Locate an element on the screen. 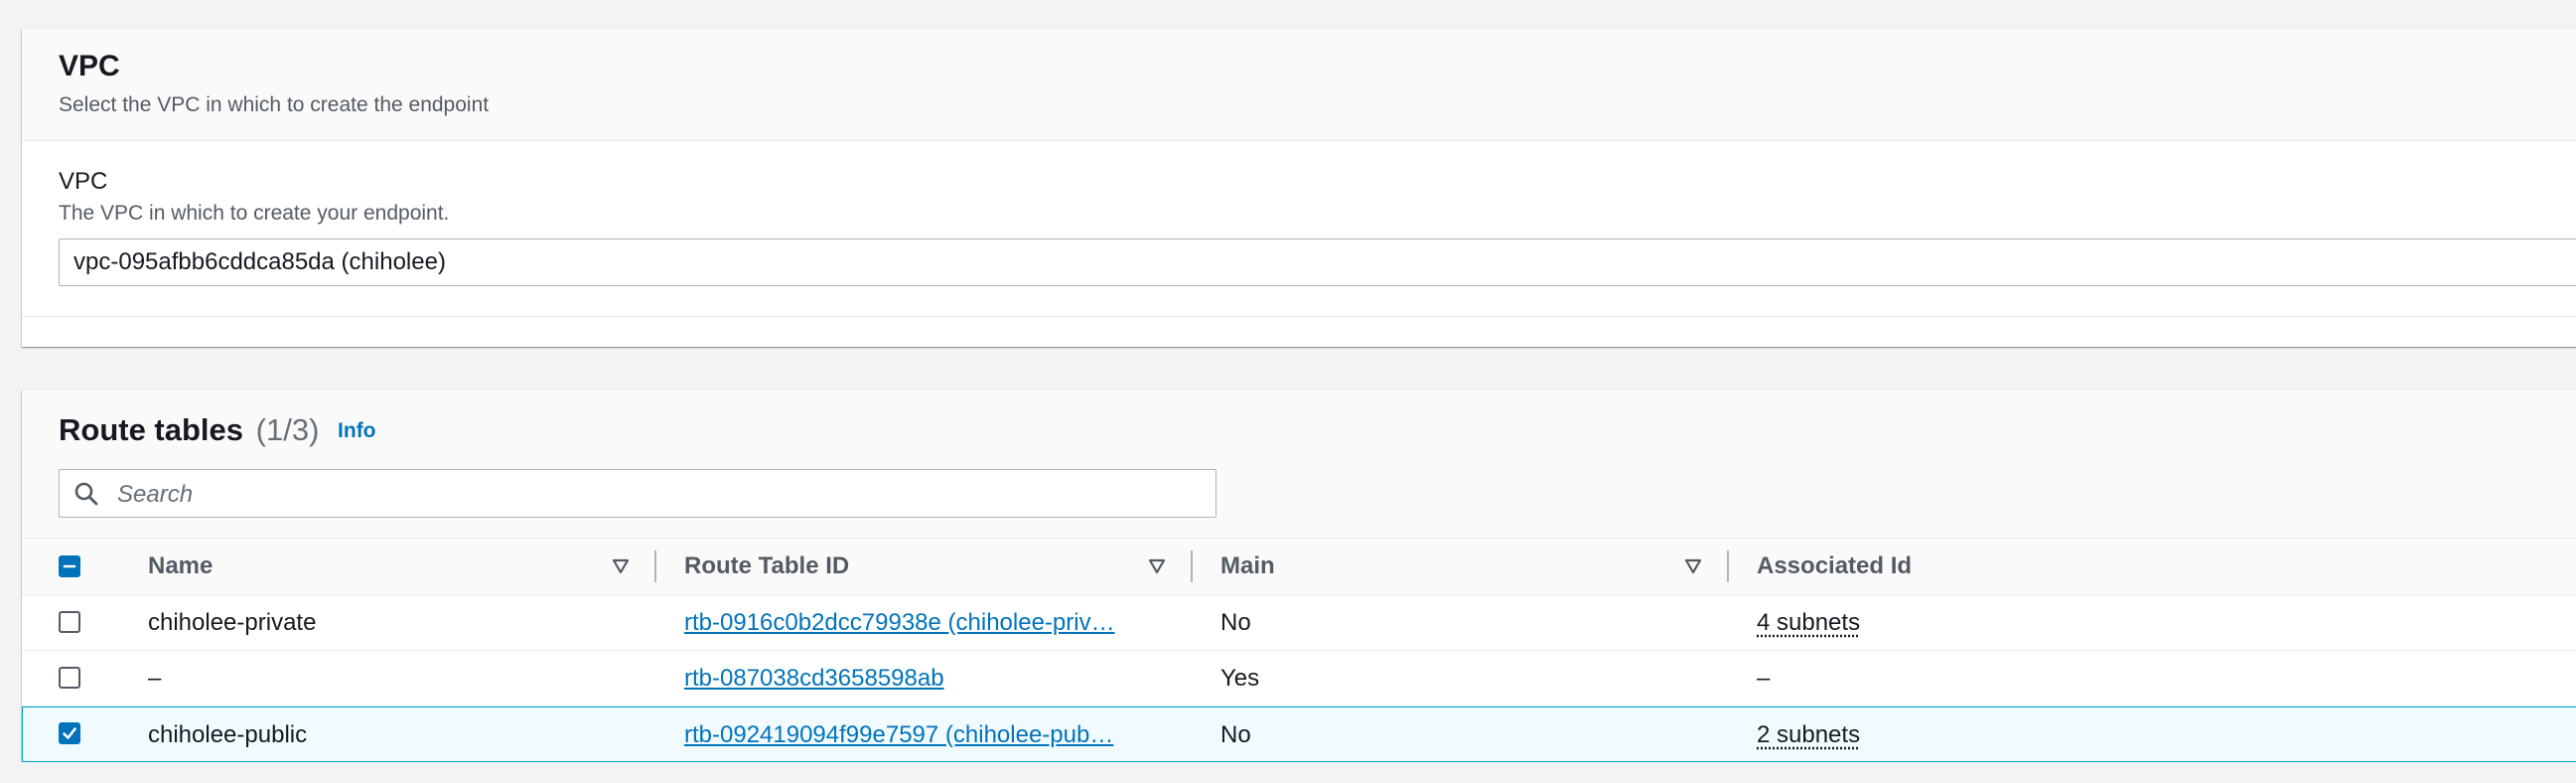 This screenshot has height=783, width=2576. row-associated-id: 4 subnets is located at coordinates (1995, 622).